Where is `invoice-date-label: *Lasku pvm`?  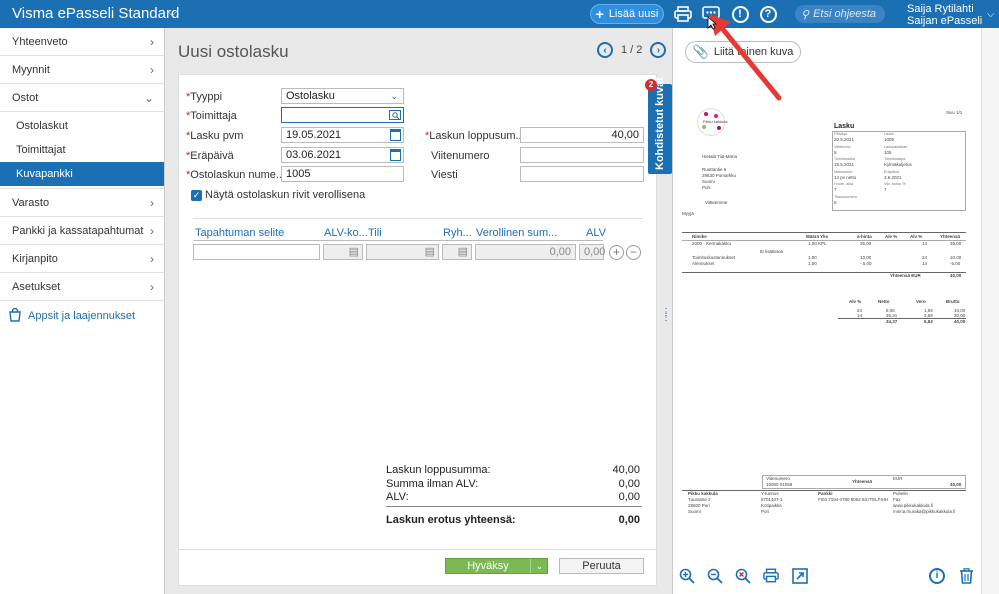
invoice-date-label: *Lasku pvm is located at coordinates (215, 136).